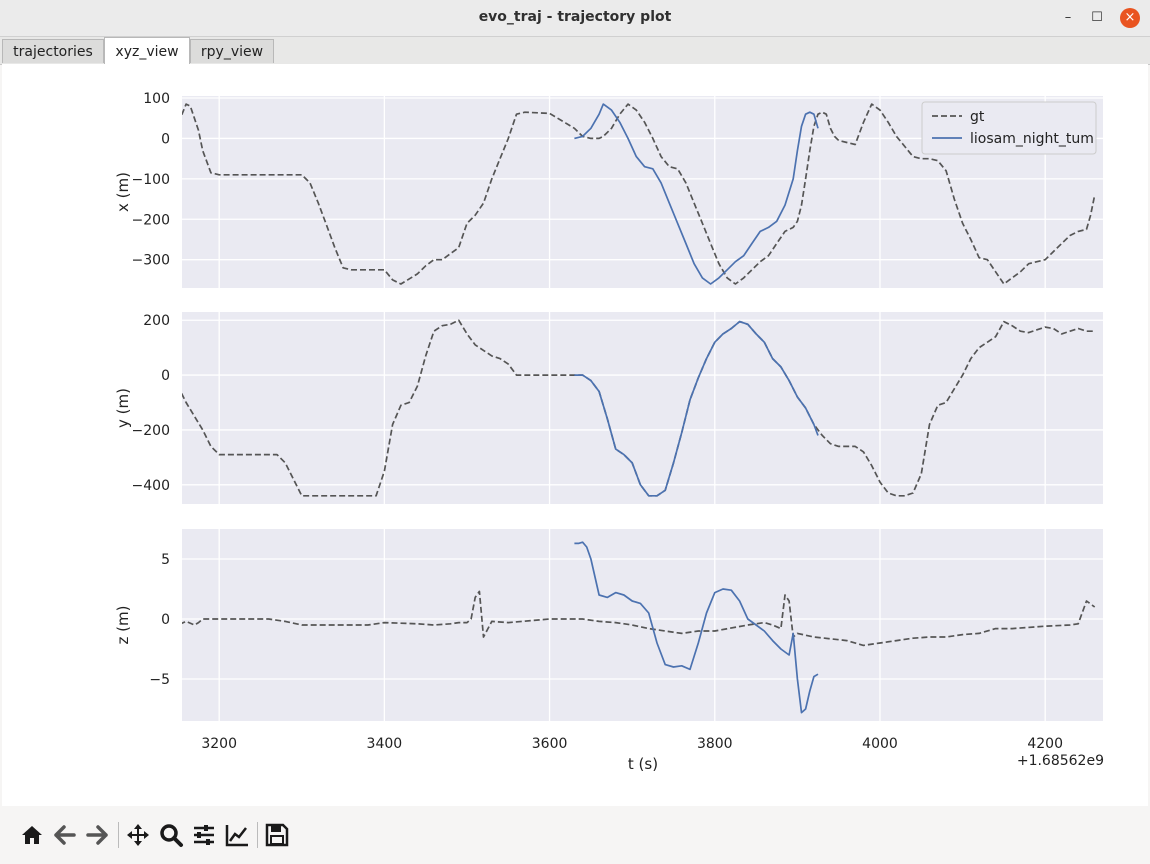 The image size is (1150, 864). I want to click on forward-icon, so click(97, 835).